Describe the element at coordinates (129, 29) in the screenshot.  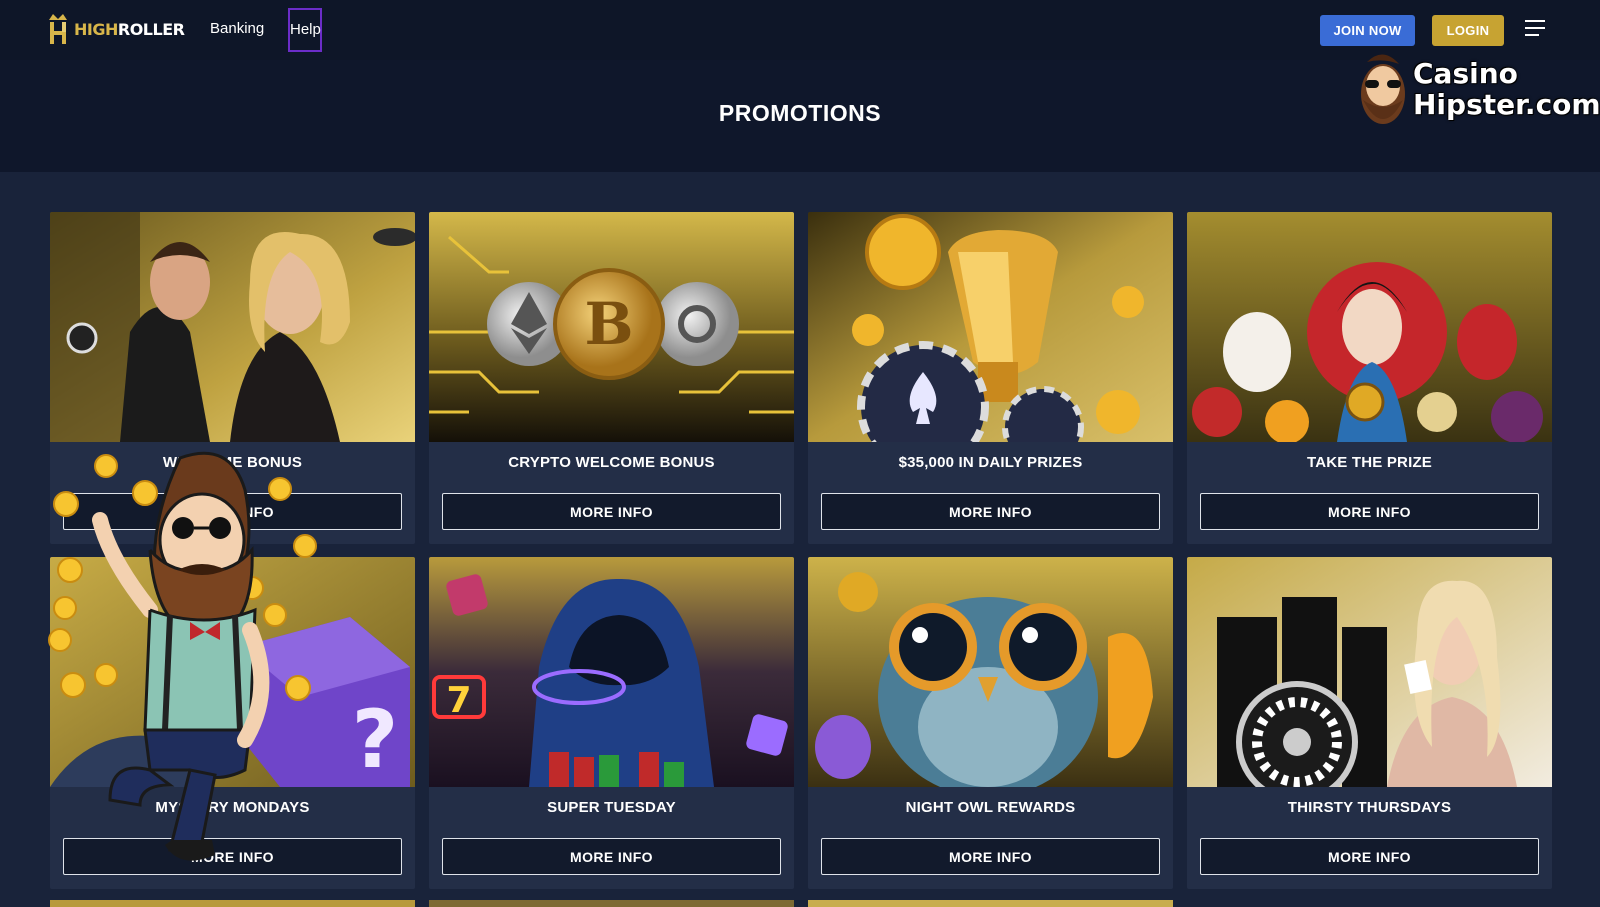
I see `logo-wordmark: HIGHROLLER` at that location.